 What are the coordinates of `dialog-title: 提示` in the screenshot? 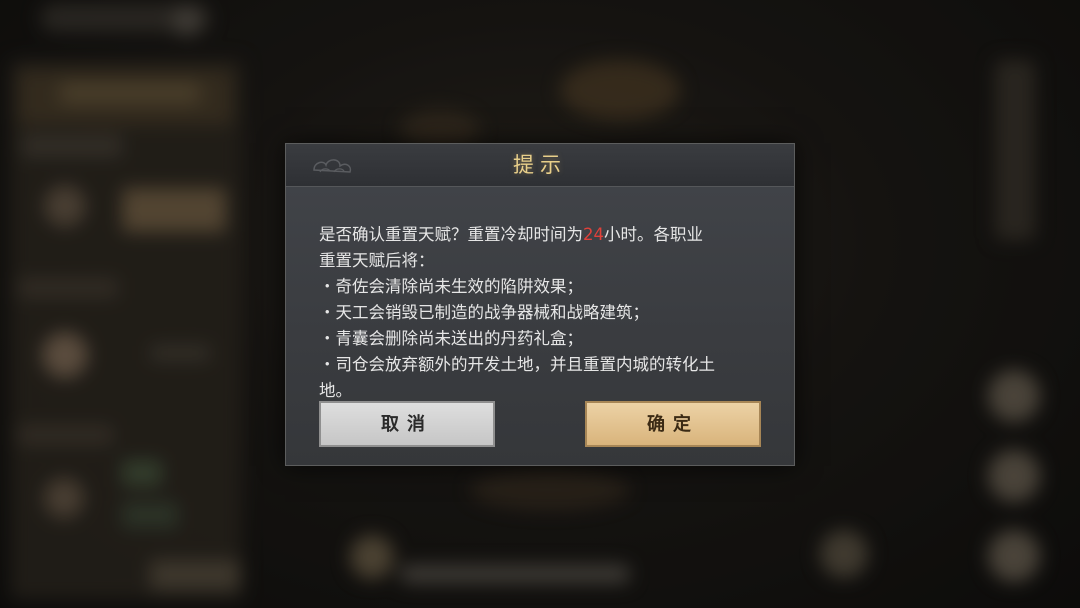 It's located at (540, 165).